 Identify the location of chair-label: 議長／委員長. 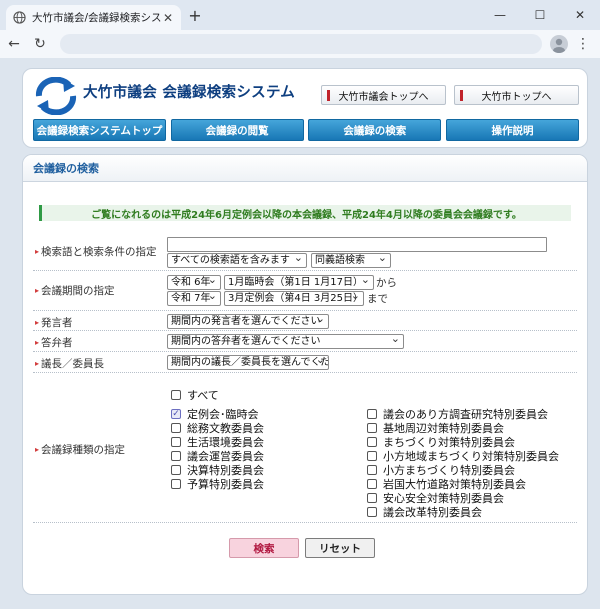
(69, 363).